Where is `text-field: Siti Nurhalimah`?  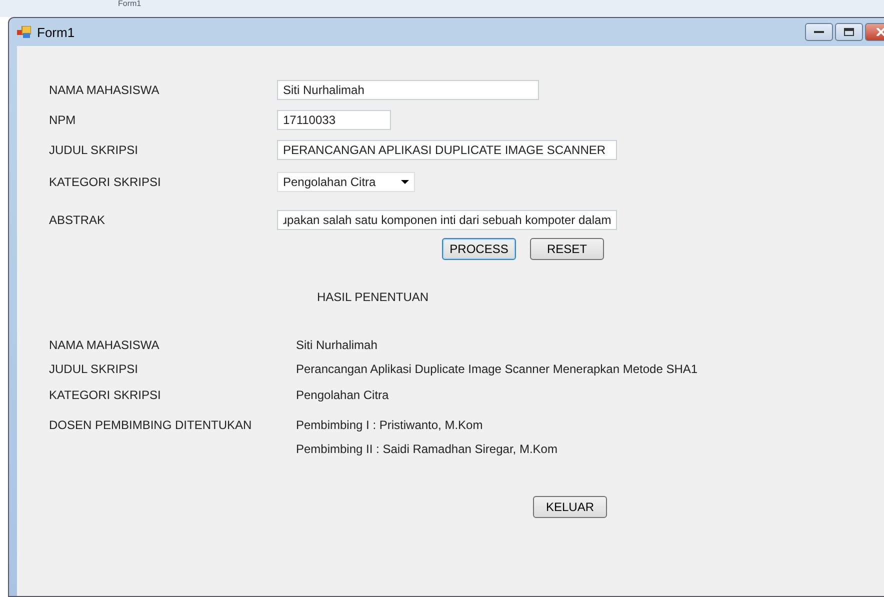 text-field: Siti Nurhalimah is located at coordinates (408, 90).